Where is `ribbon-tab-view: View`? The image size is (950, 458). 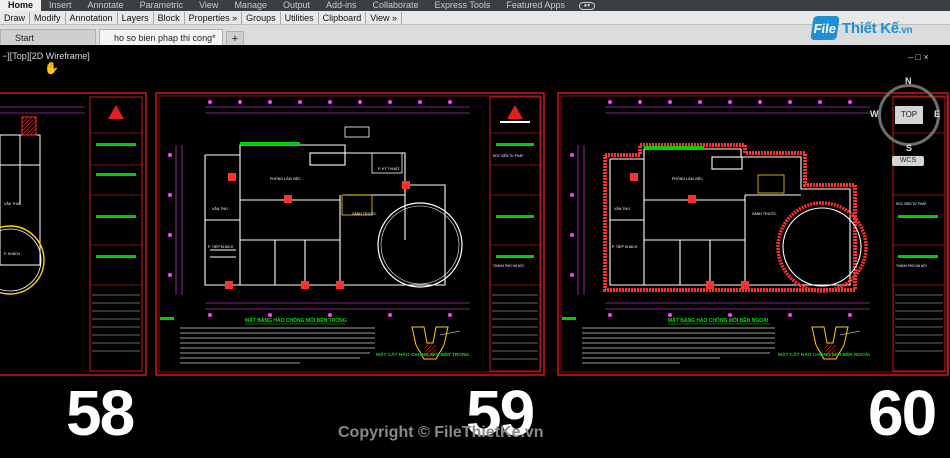 ribbon-tab-view: View is located at coordinates (208, 5).